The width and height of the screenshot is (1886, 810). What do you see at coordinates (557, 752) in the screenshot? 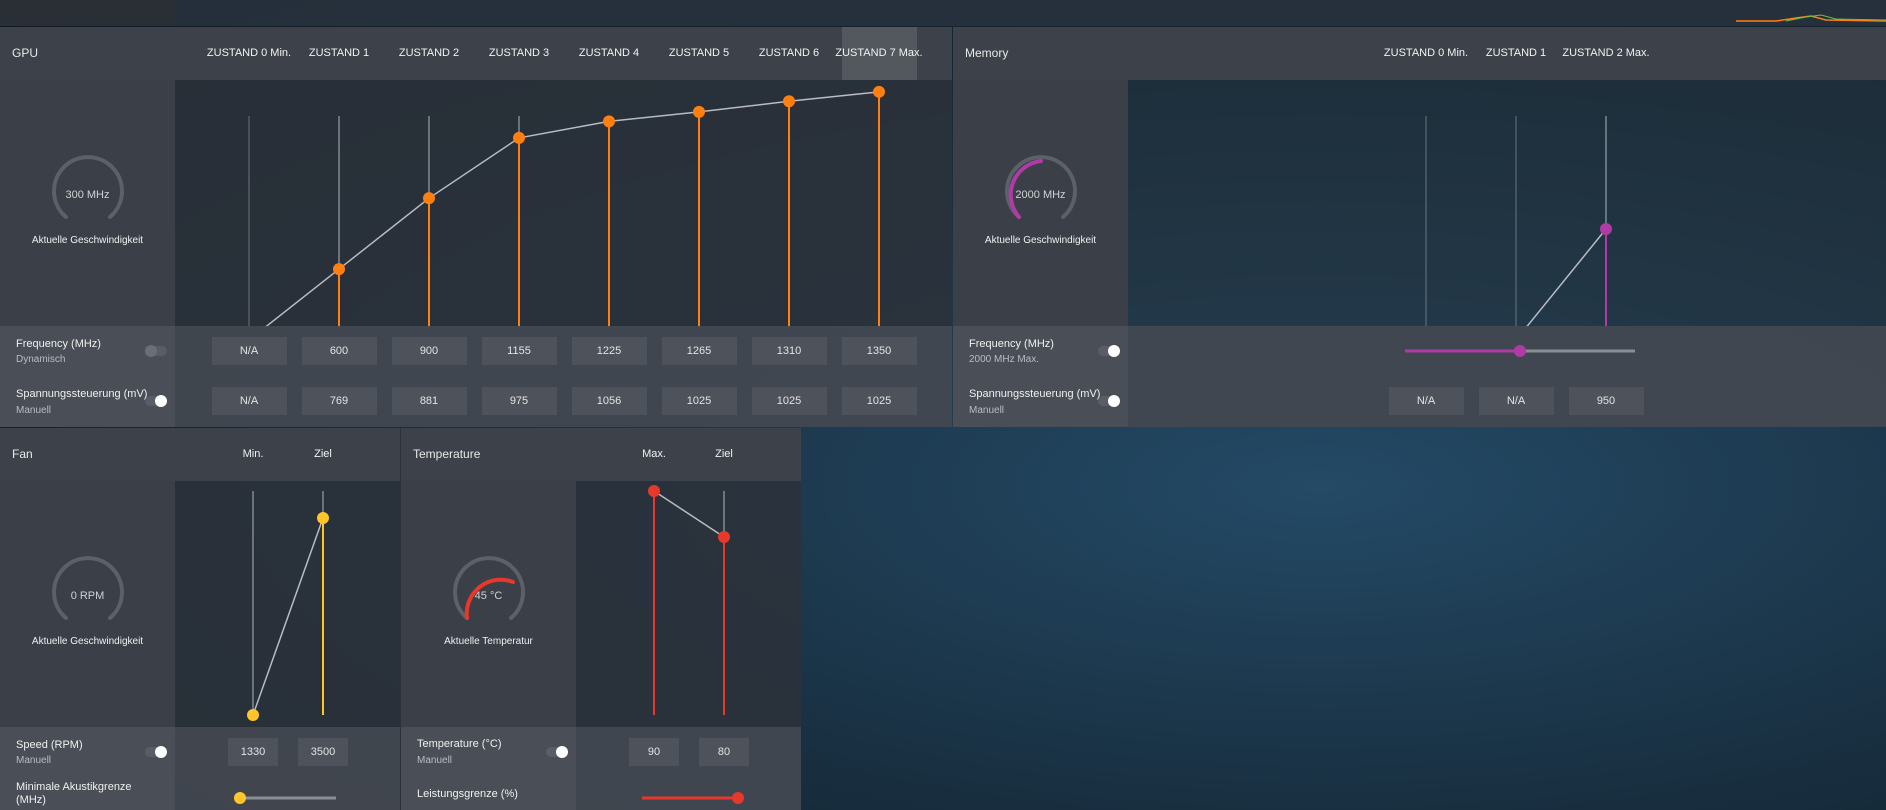
I see `temperature-toggle` at bounding box center [557, 752].